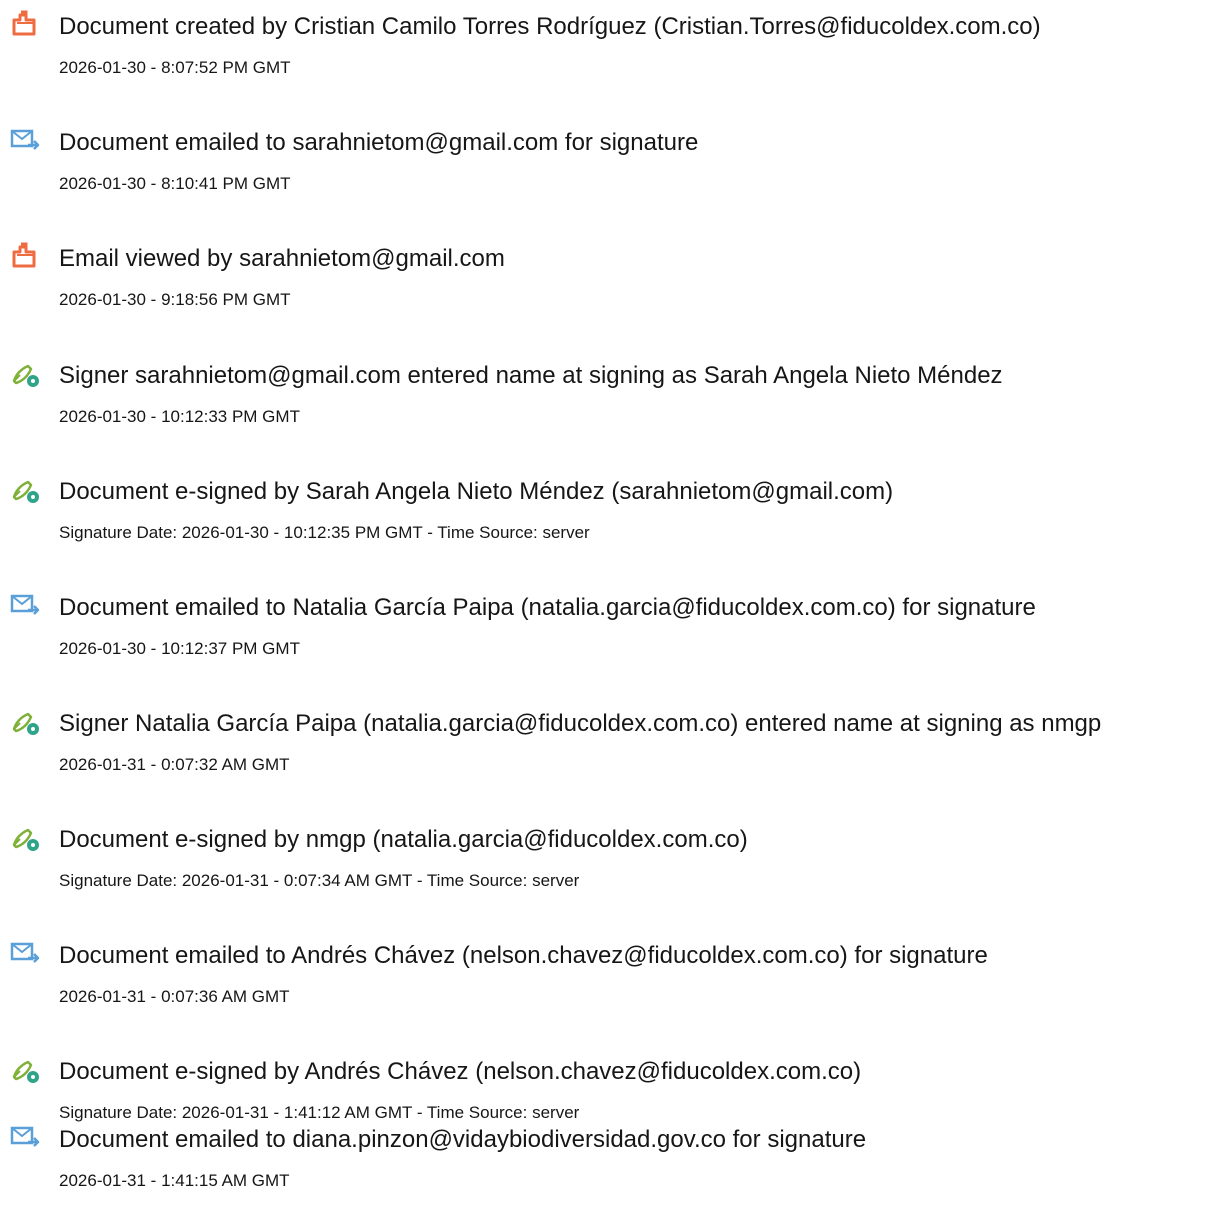 Image resolution: width=1219 pixels, height=1226 pixels. What do you see at coordinates (174, 996) in the screenshot?
I see `entry-timestamp: 2026-01-31 - 0:07:36 AM GMT` at bounding box center [174, 996].